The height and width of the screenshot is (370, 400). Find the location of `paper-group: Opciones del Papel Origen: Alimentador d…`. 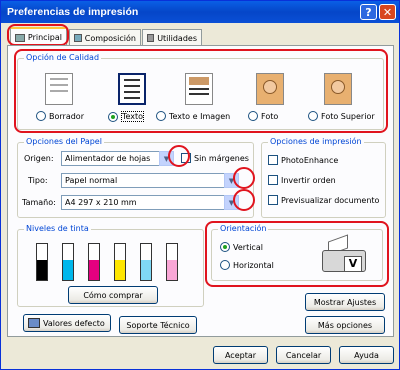

paper-group: Opciones del Papel Origen: Alimentador d… is located at coordinates (136, 177).